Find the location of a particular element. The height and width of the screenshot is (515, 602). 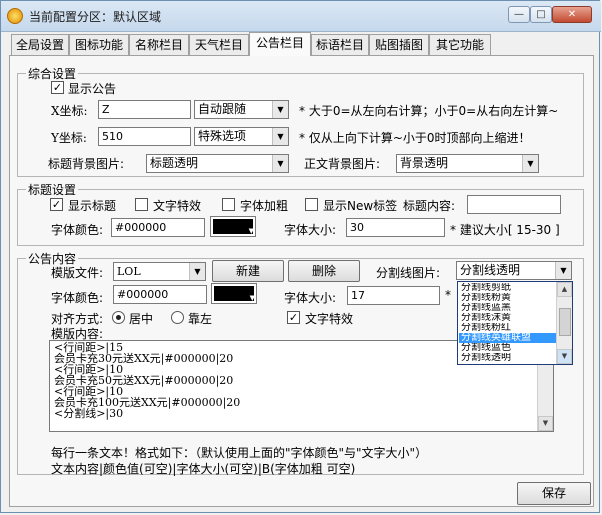

scroll-thumb is located at coordinates (565, 322).